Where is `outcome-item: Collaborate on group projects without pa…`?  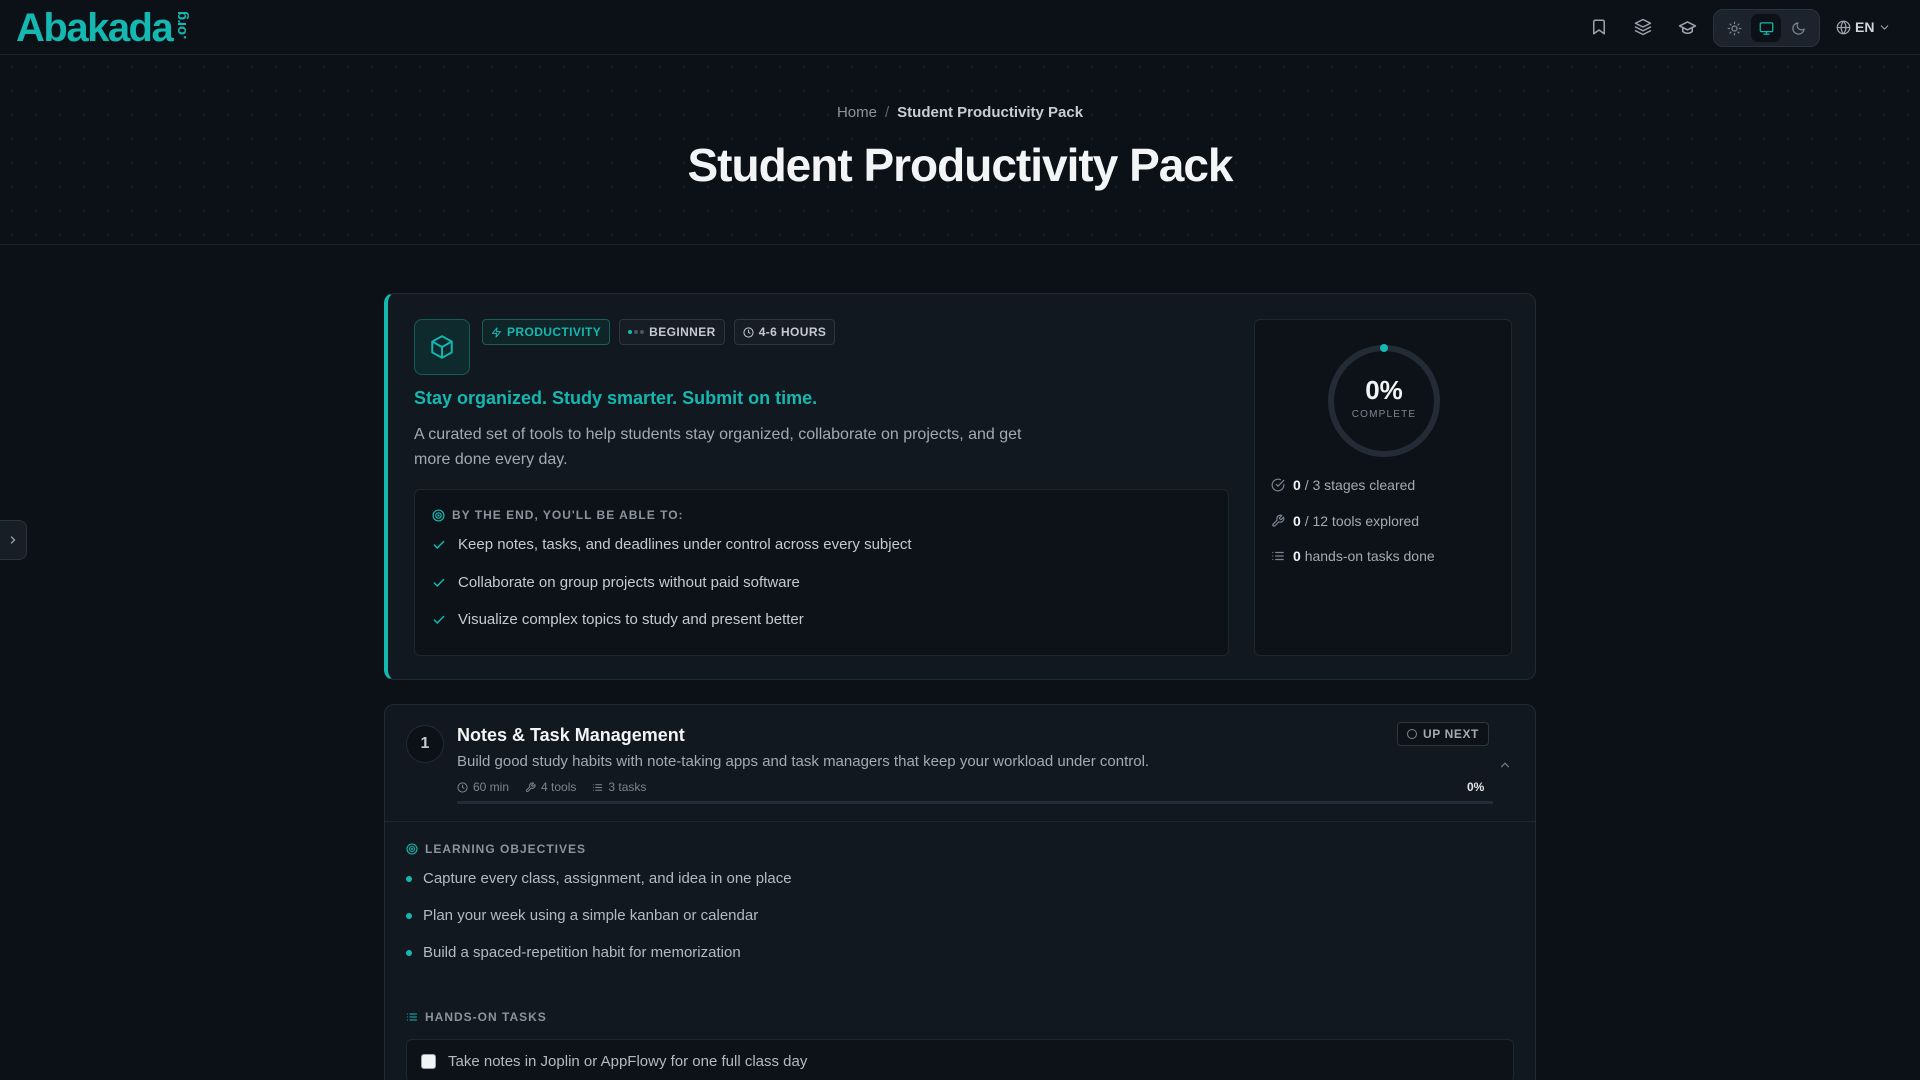
outcome-item: Collaborate on group projects without pa… is located at coordinates (616, 582).